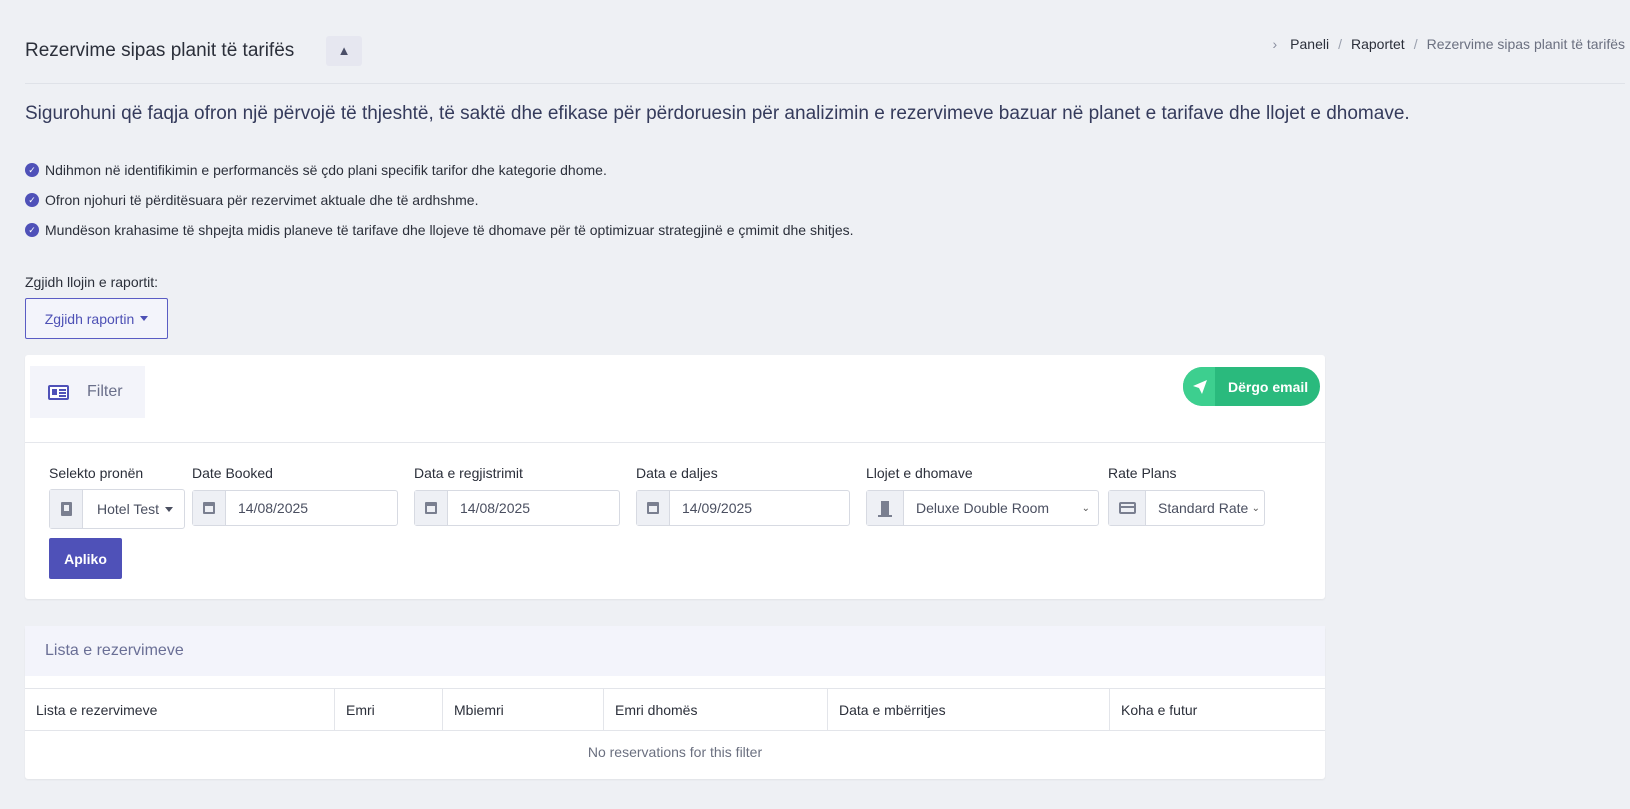 Image resolution: width=1630 pixels, height=809 pixels. What do you see at coordinates (1268, 386) in the screenshot?
I see `send-email-label: Dërgo email` at bounding box center [1268, 386].